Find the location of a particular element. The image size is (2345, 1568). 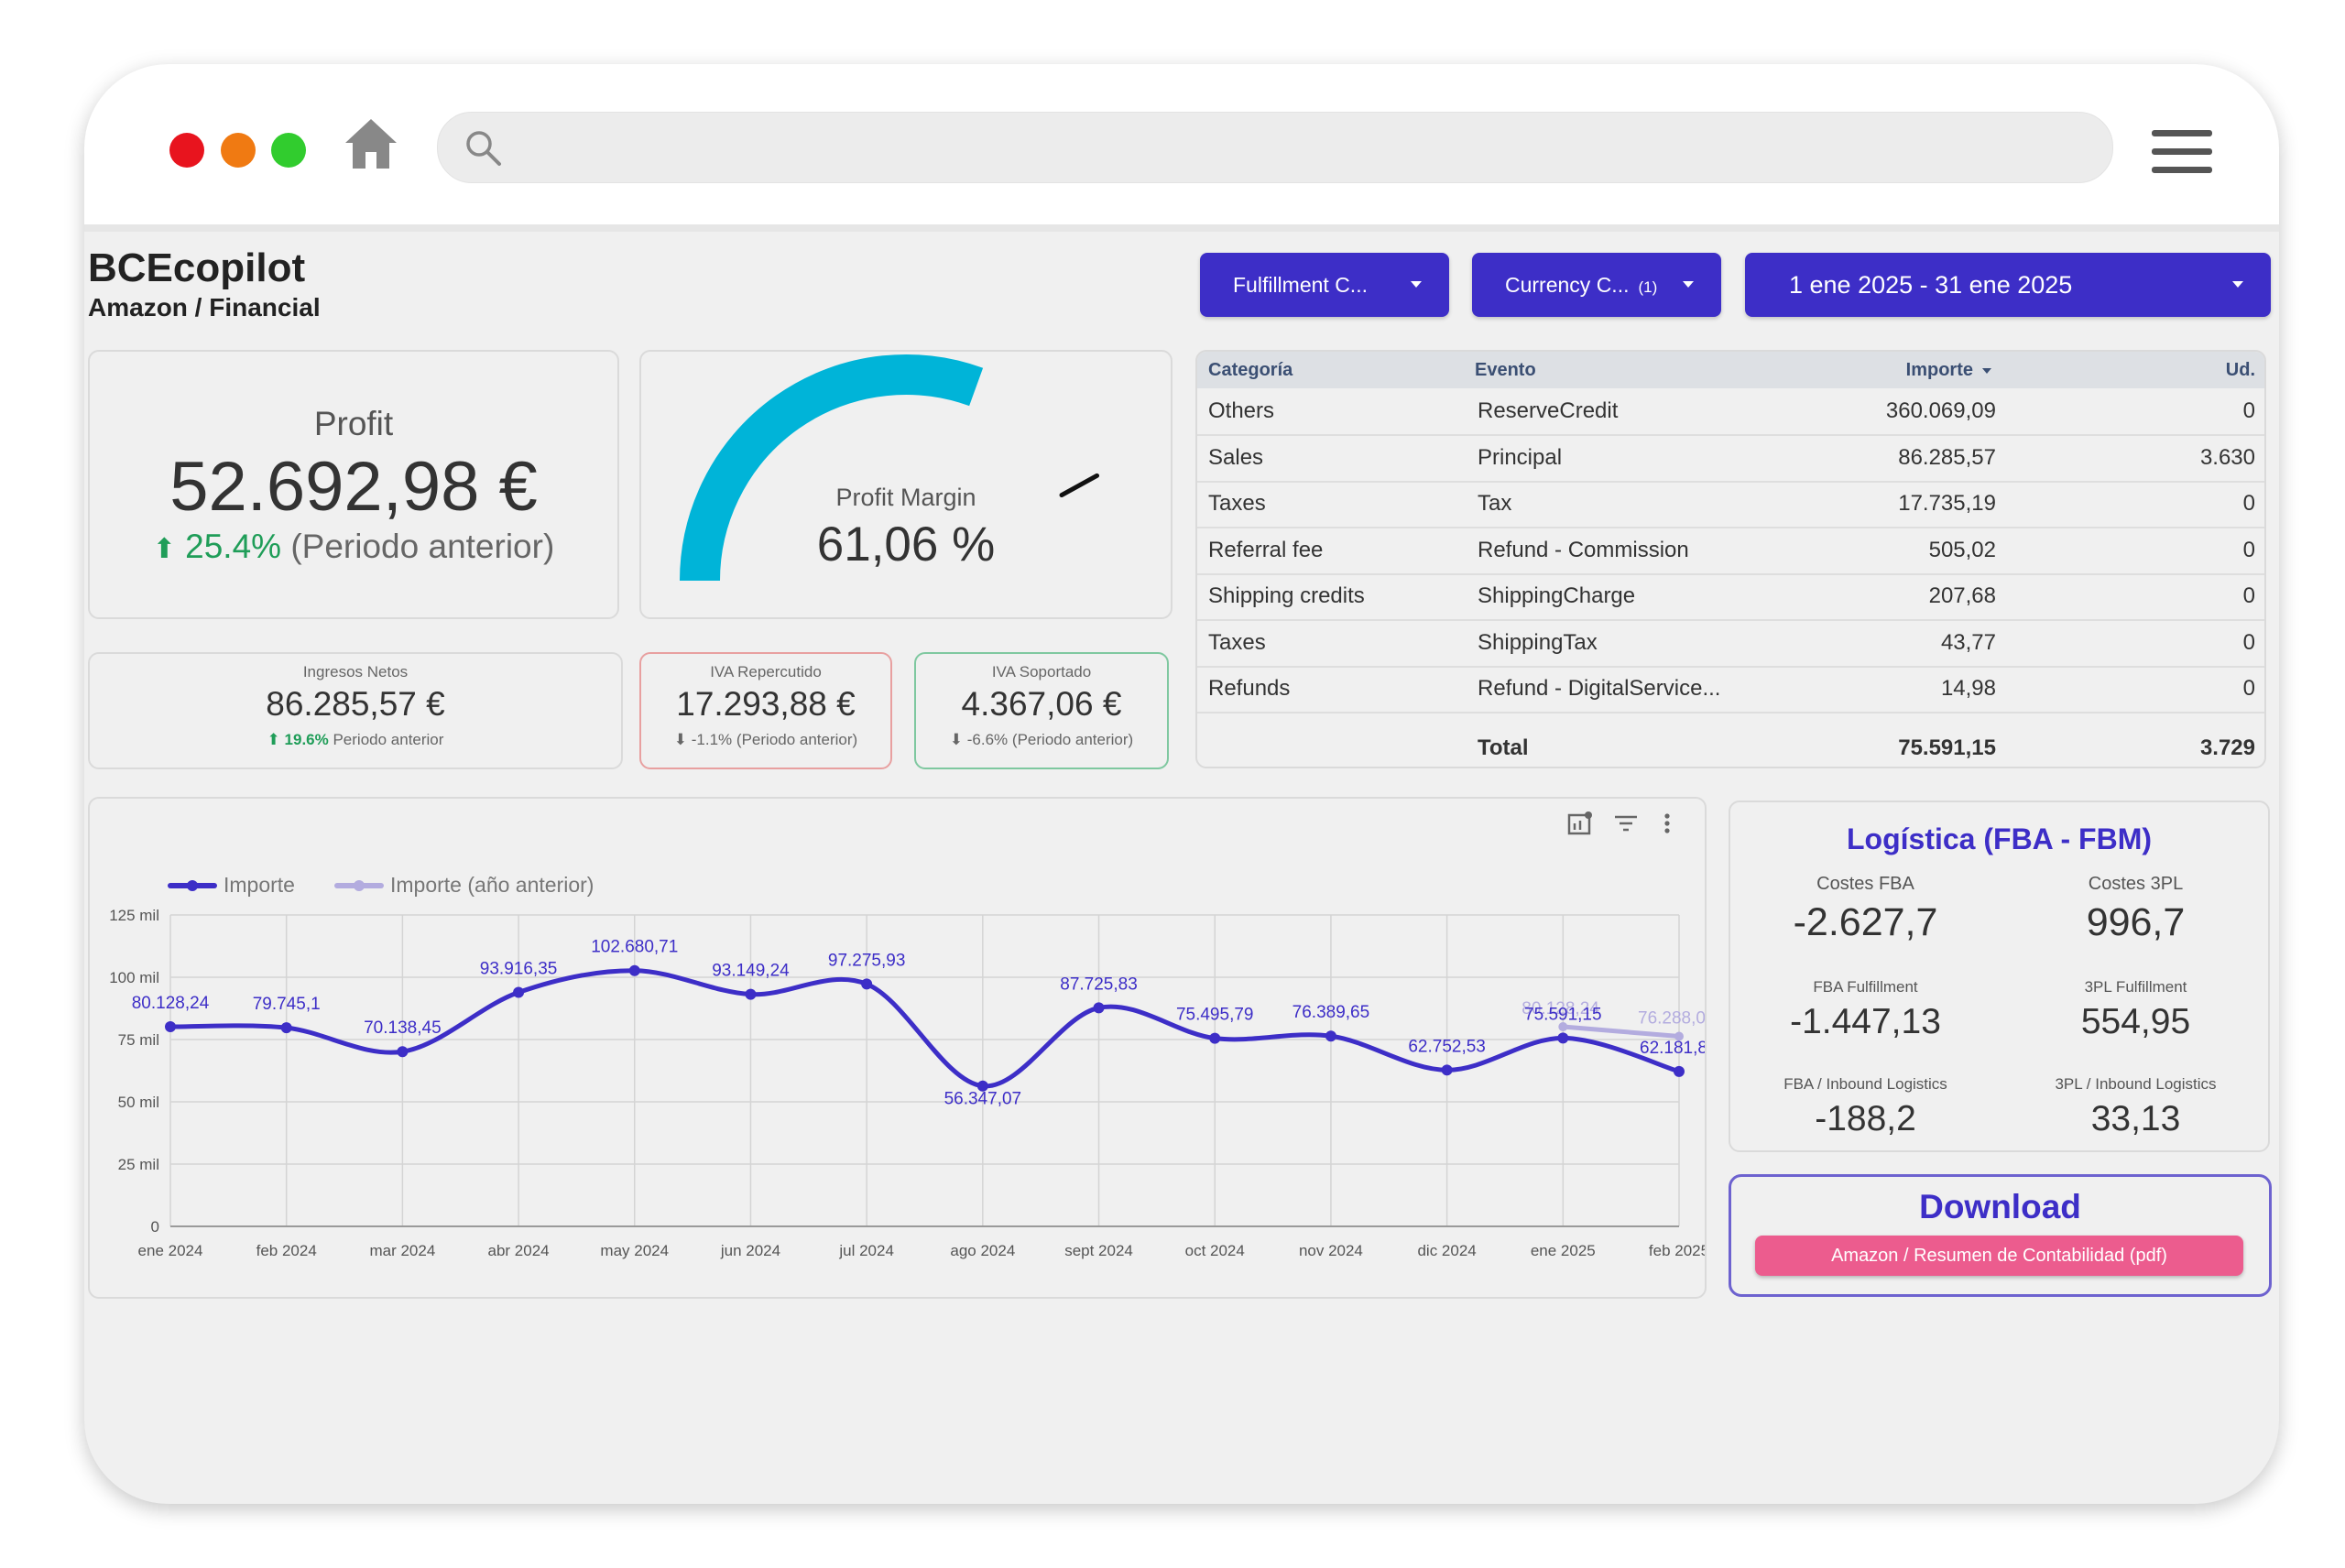

profit-comparison: (Periodo anterior) is located at coordinates (422, 546).